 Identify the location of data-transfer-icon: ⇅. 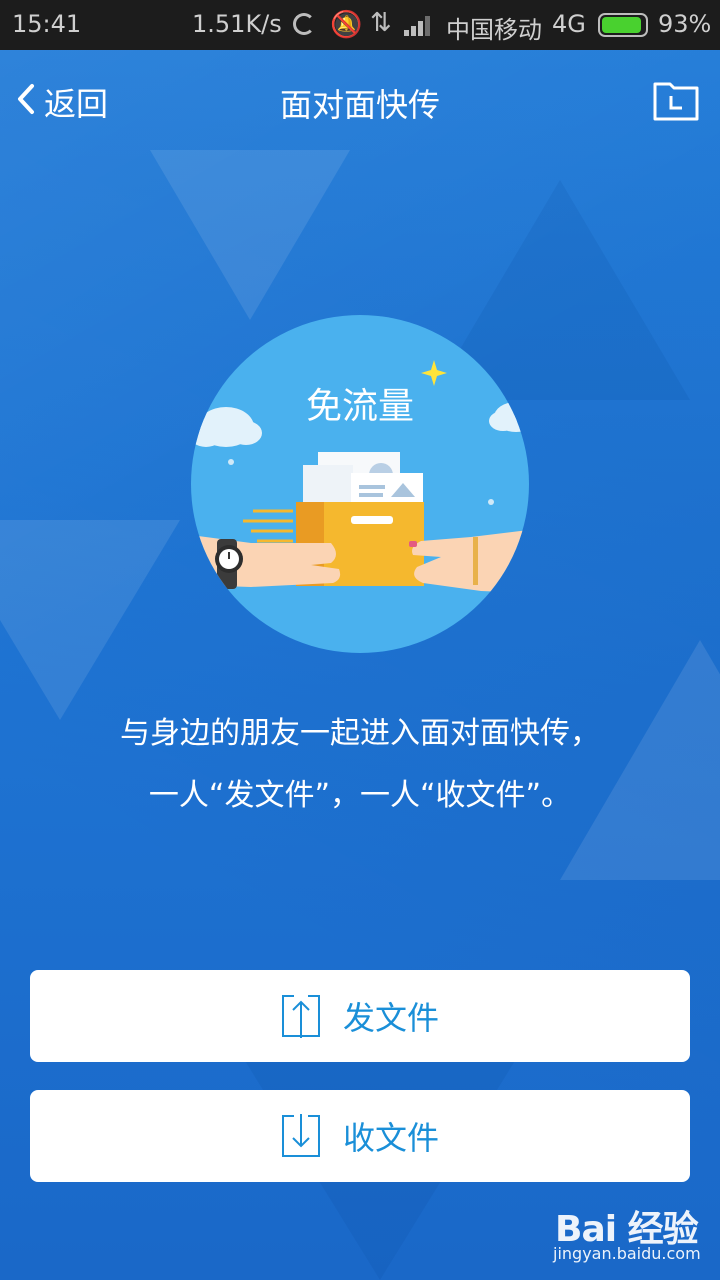
(381, 23).